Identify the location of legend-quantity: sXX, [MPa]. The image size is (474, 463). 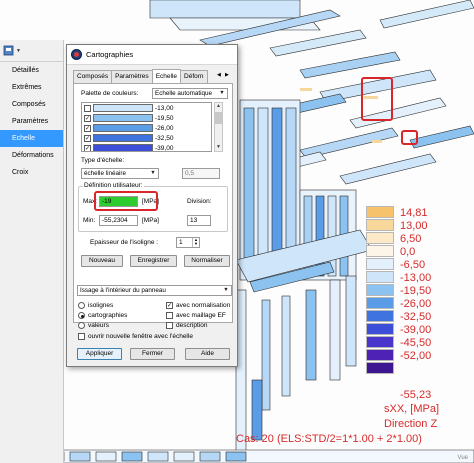
(412, 409).